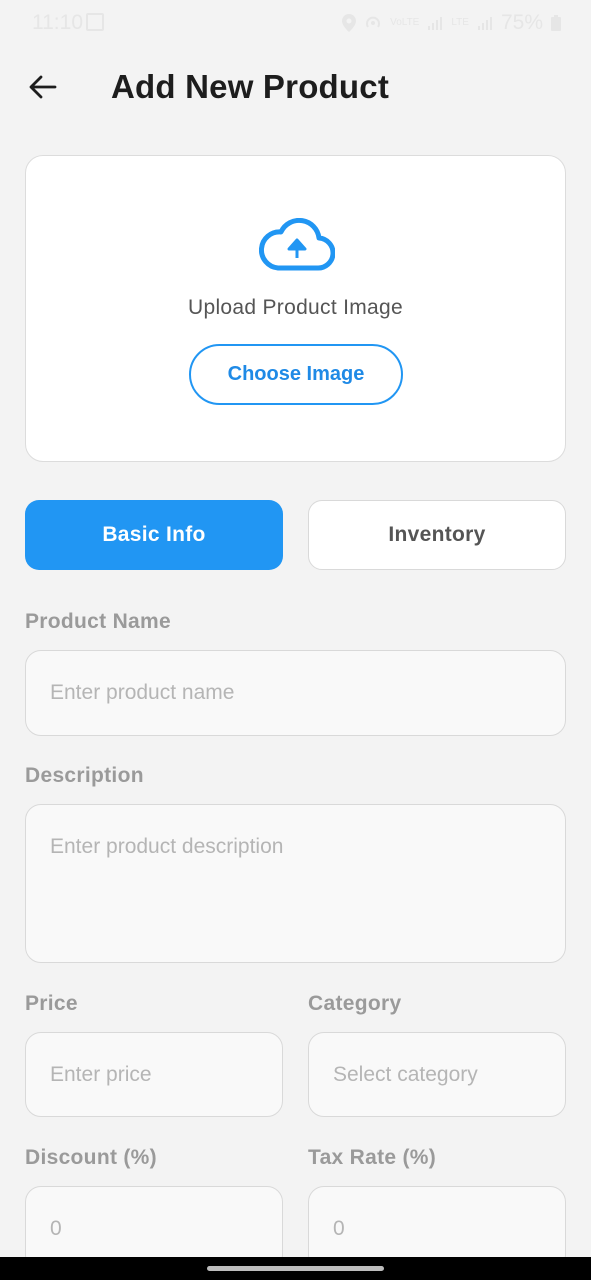 Image resolution: width=591 pixels, height=1280 pixels. I want to click on page-title: Add New Product, so click(250, 86).